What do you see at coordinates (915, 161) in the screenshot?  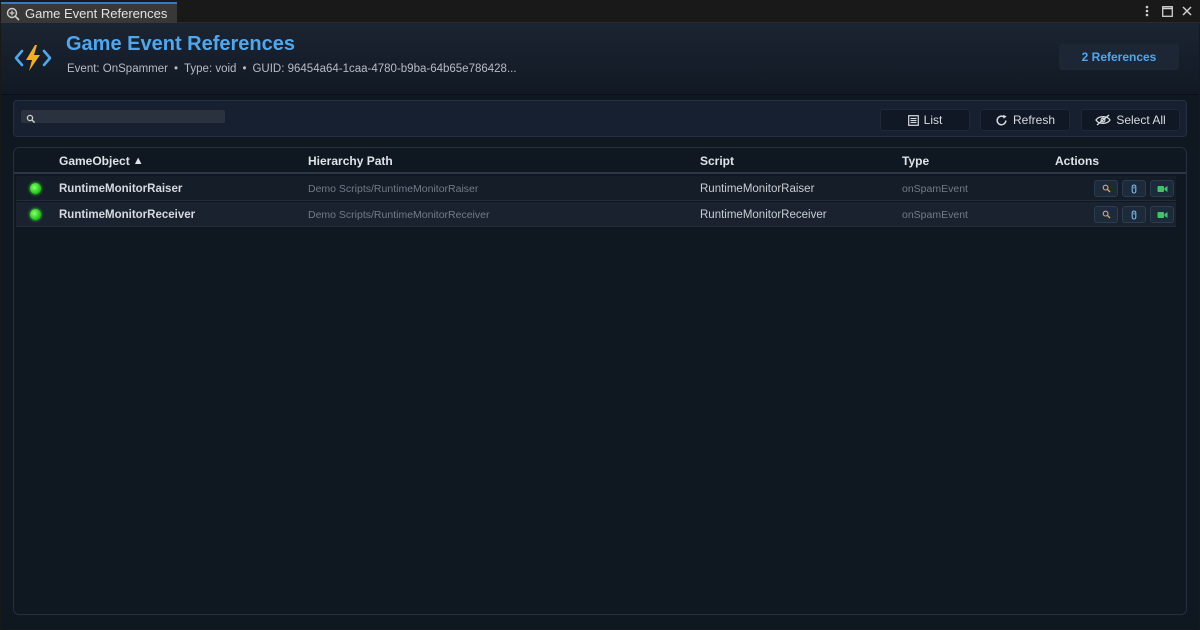 I see `column-header-type: Type` at bounding box center [915, 161].